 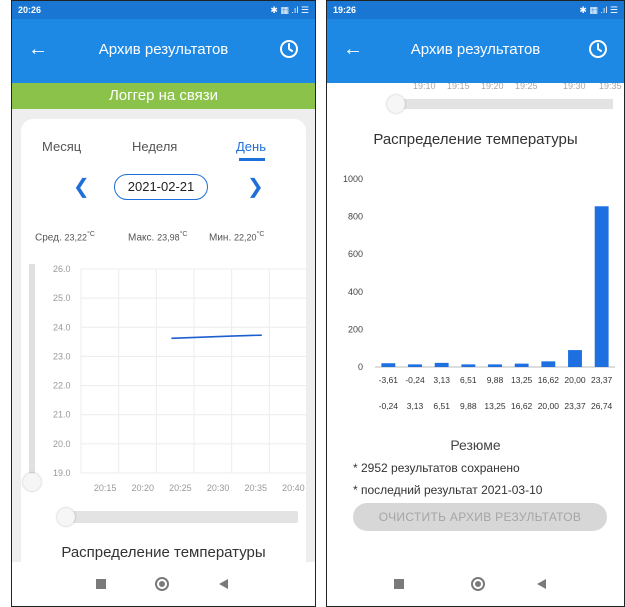 What do you see at coordinates (355, 254) in the screenshot?
I see `y-tick-label: 600` at bounding box center [355, 254].